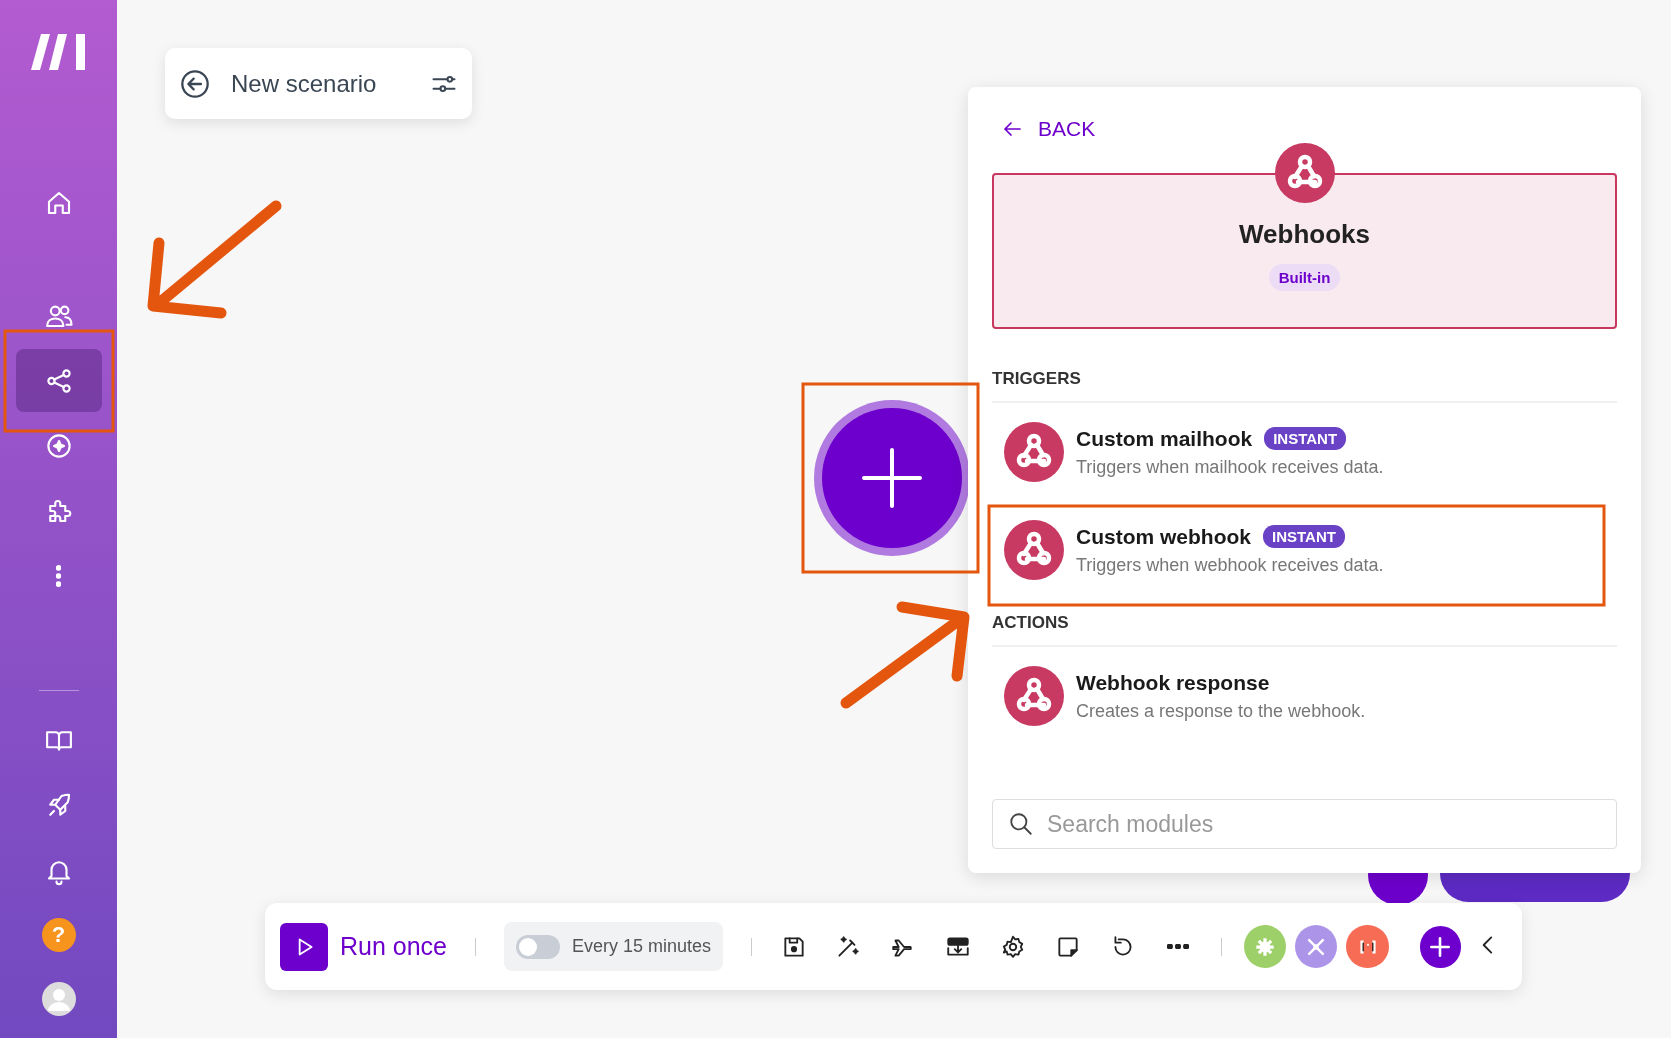 The image size is (1671, 1038). I want to click on module-name: Webhook response, so click(1173, 682).